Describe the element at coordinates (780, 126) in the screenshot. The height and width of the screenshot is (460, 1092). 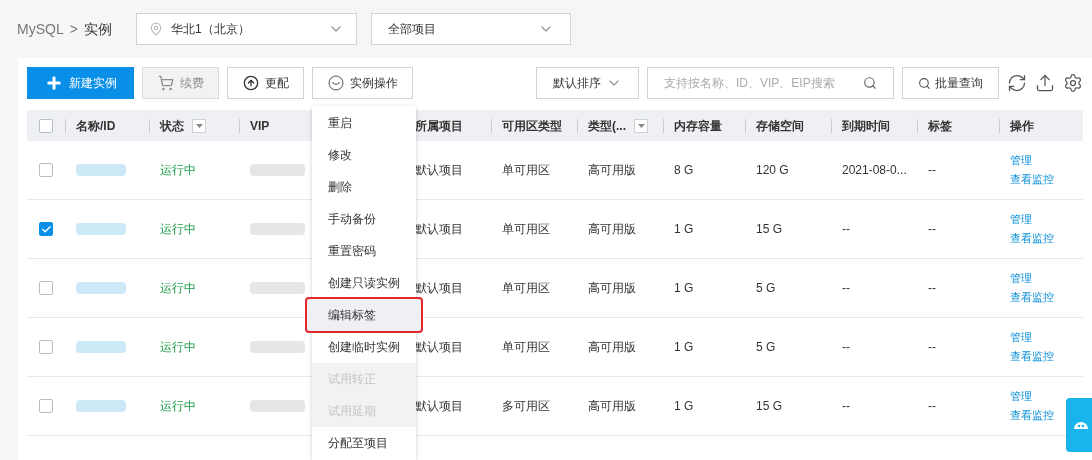
I see `column-header: 存储空间` at that location.